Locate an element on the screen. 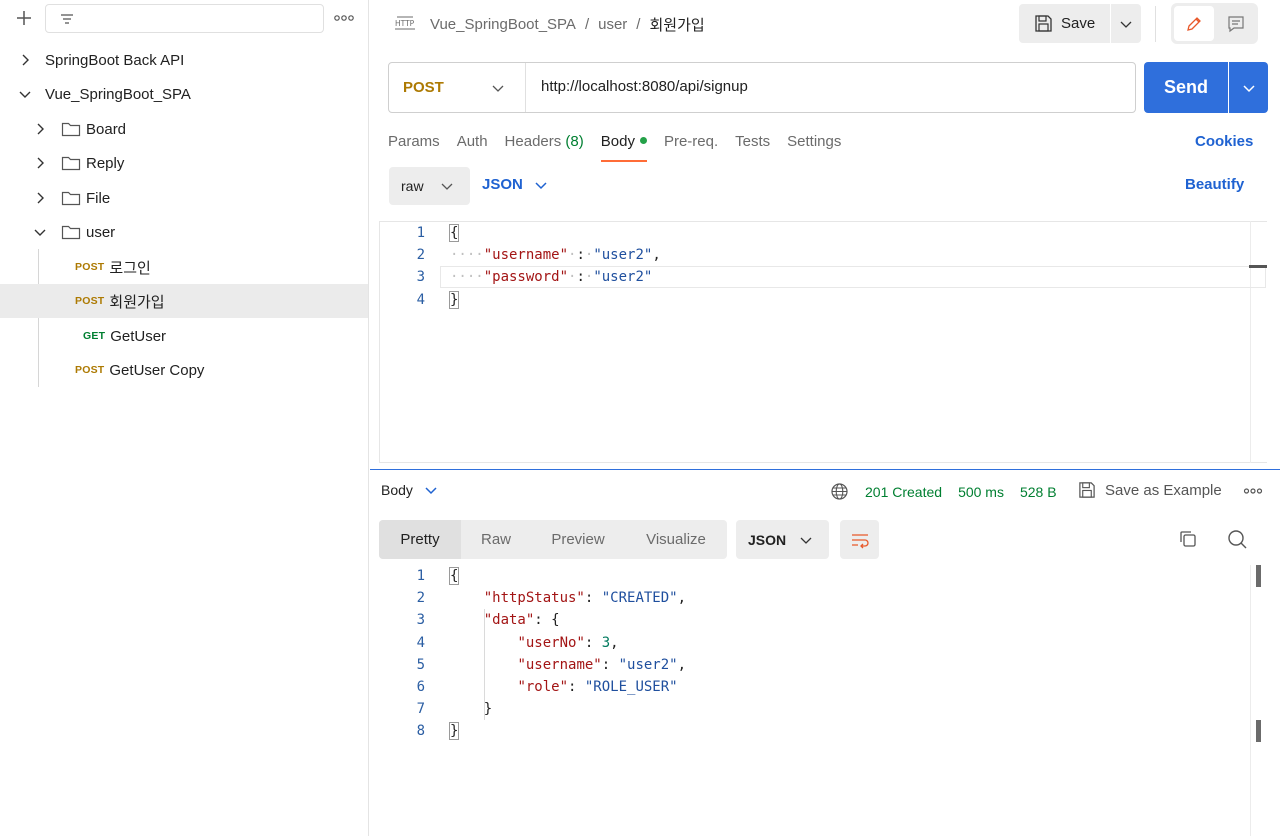 The image size is (1280, 836). code-line: "username": "user2", is located at coordinates (602, 665).